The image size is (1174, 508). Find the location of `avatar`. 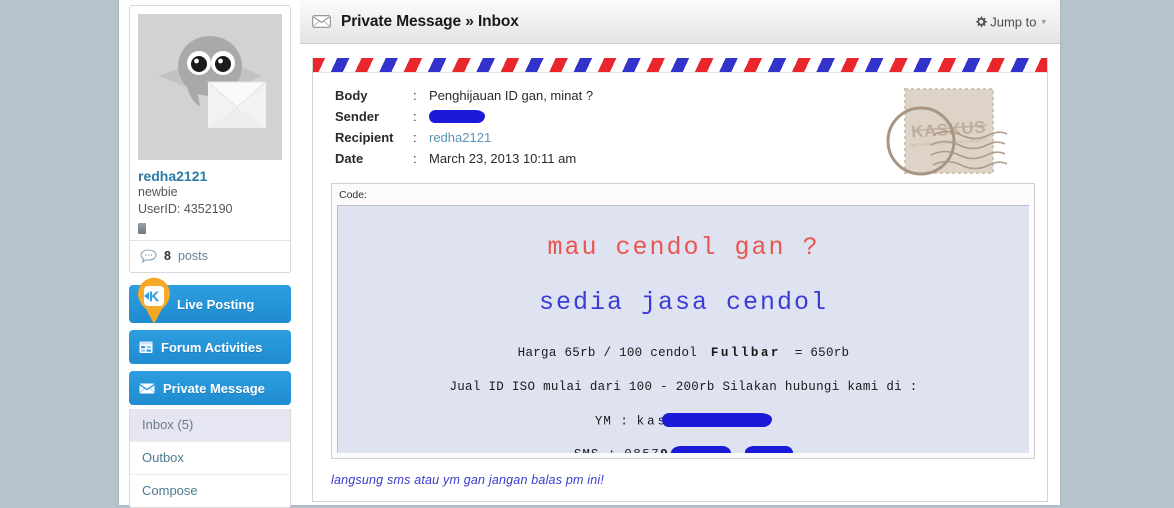

avatar is located at coordinates (210, 87).